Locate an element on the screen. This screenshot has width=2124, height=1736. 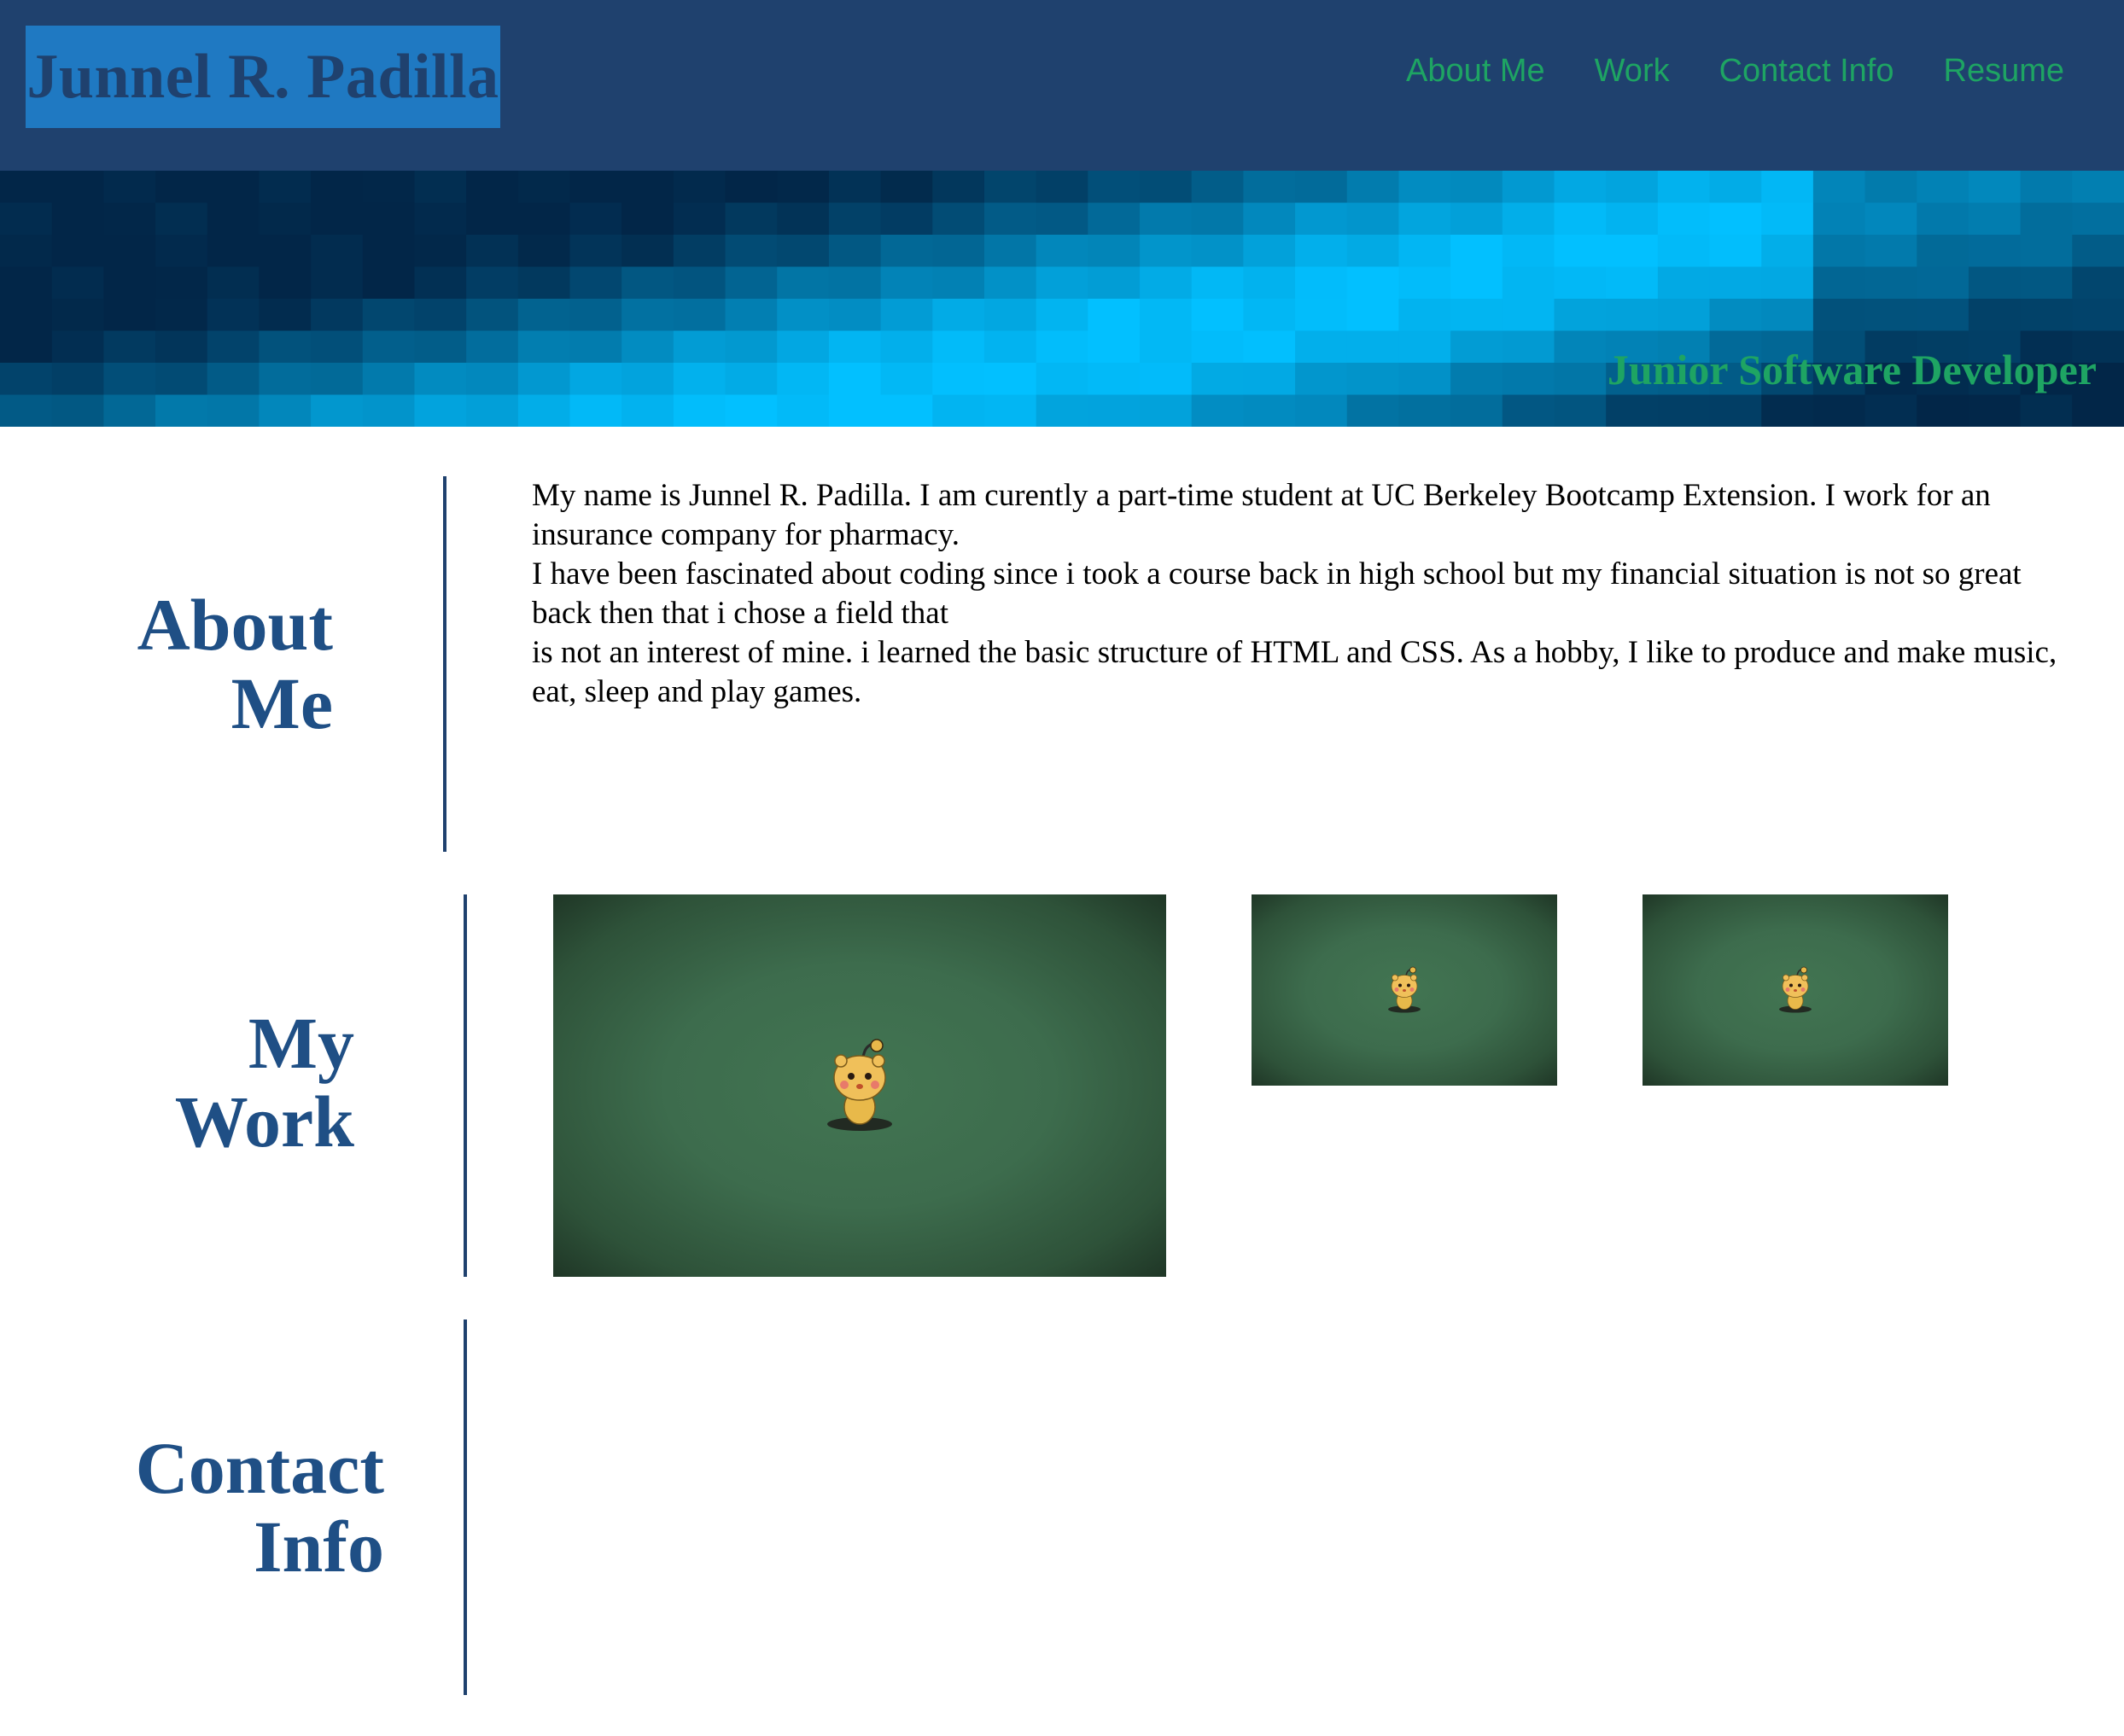
contact-heading-line2: Info is located at coordinates (319, 1546).